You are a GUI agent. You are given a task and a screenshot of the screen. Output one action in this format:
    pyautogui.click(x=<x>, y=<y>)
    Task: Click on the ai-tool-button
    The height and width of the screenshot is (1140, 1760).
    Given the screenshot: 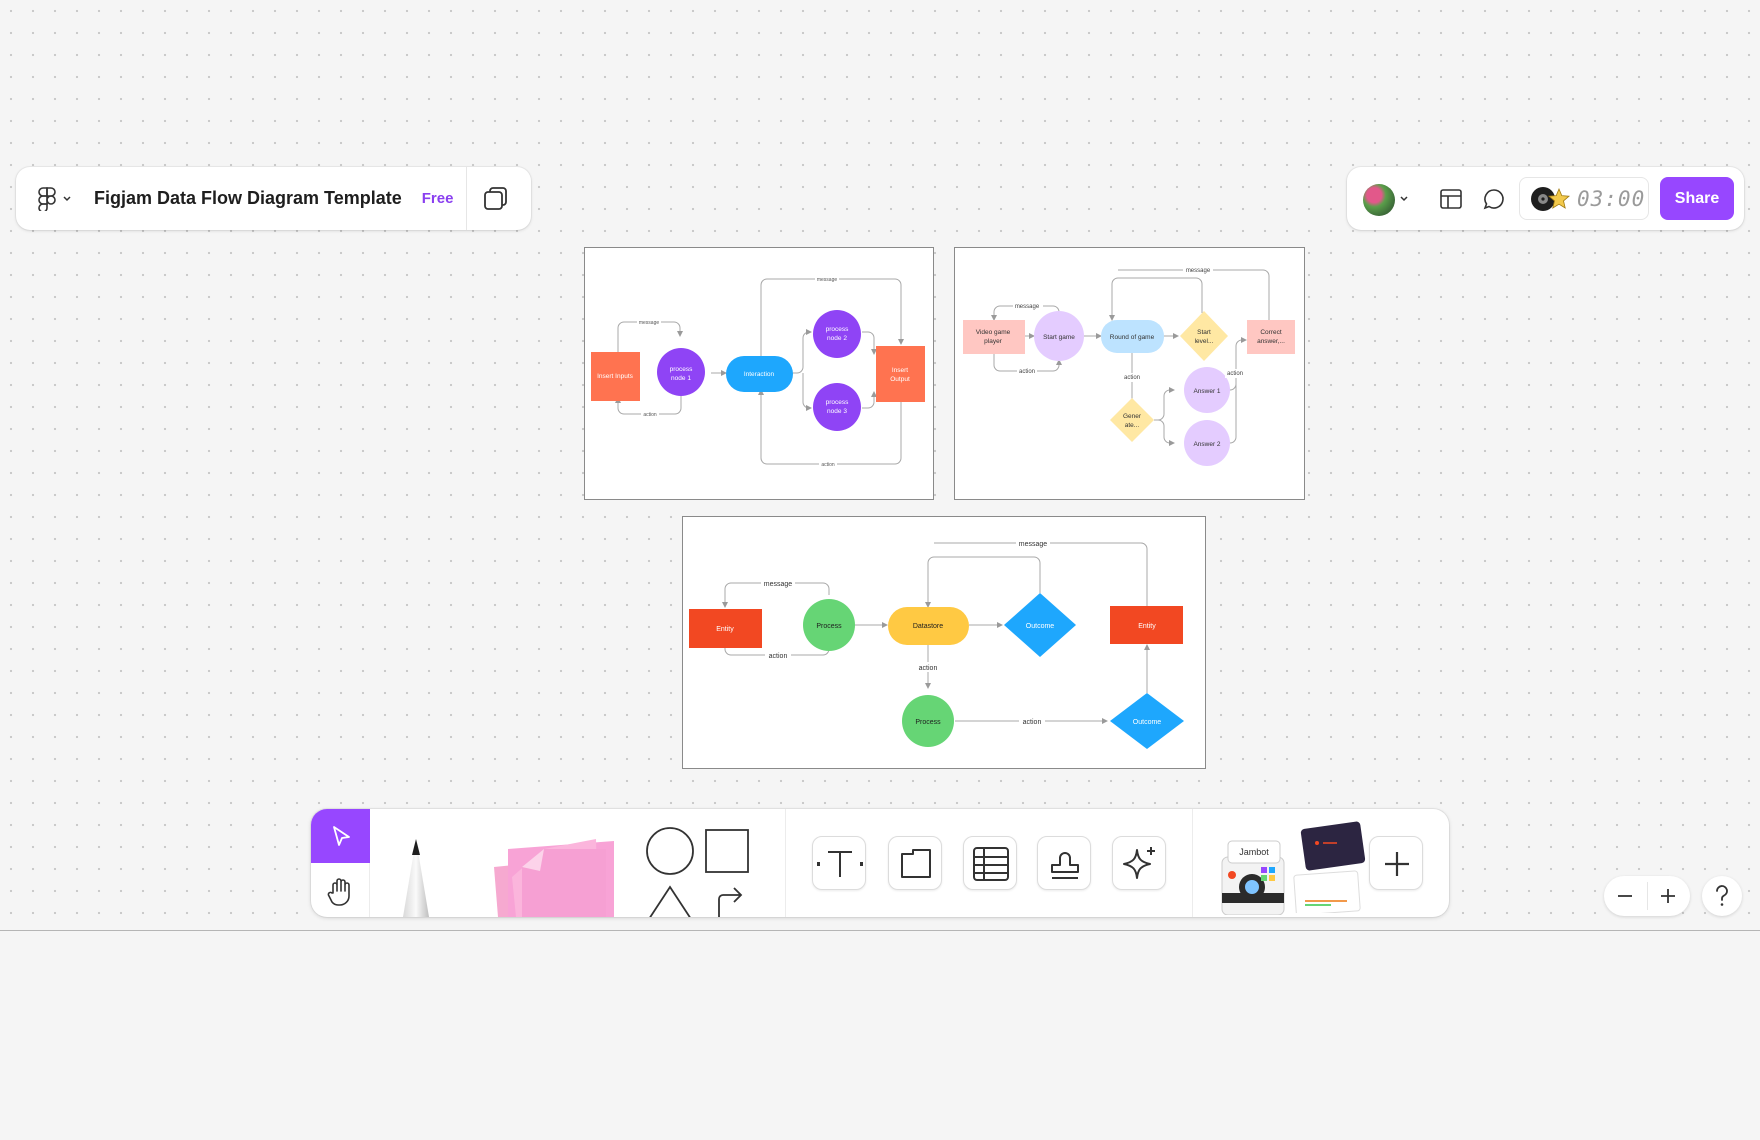 What is the action you would take?
    pyautogui.click(x=1139, y=863)
    